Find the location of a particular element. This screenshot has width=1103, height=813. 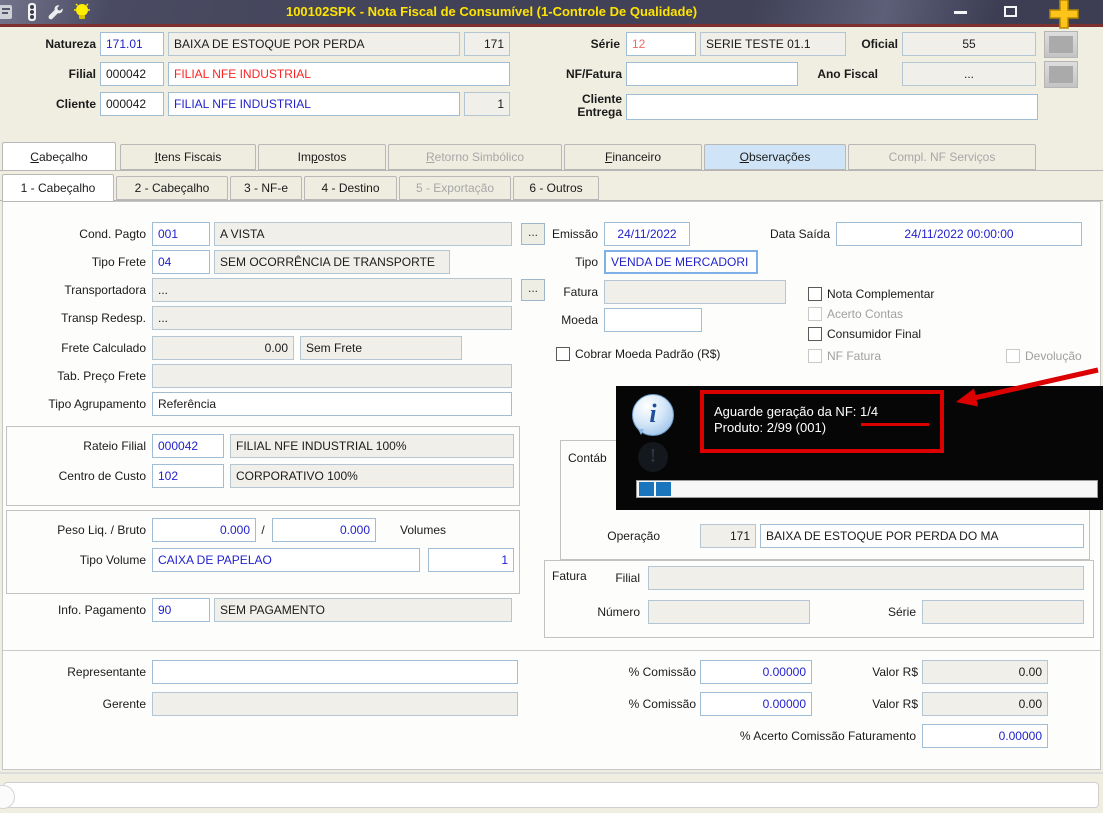

fatura-numero-input is located at coordinates (729, 612).